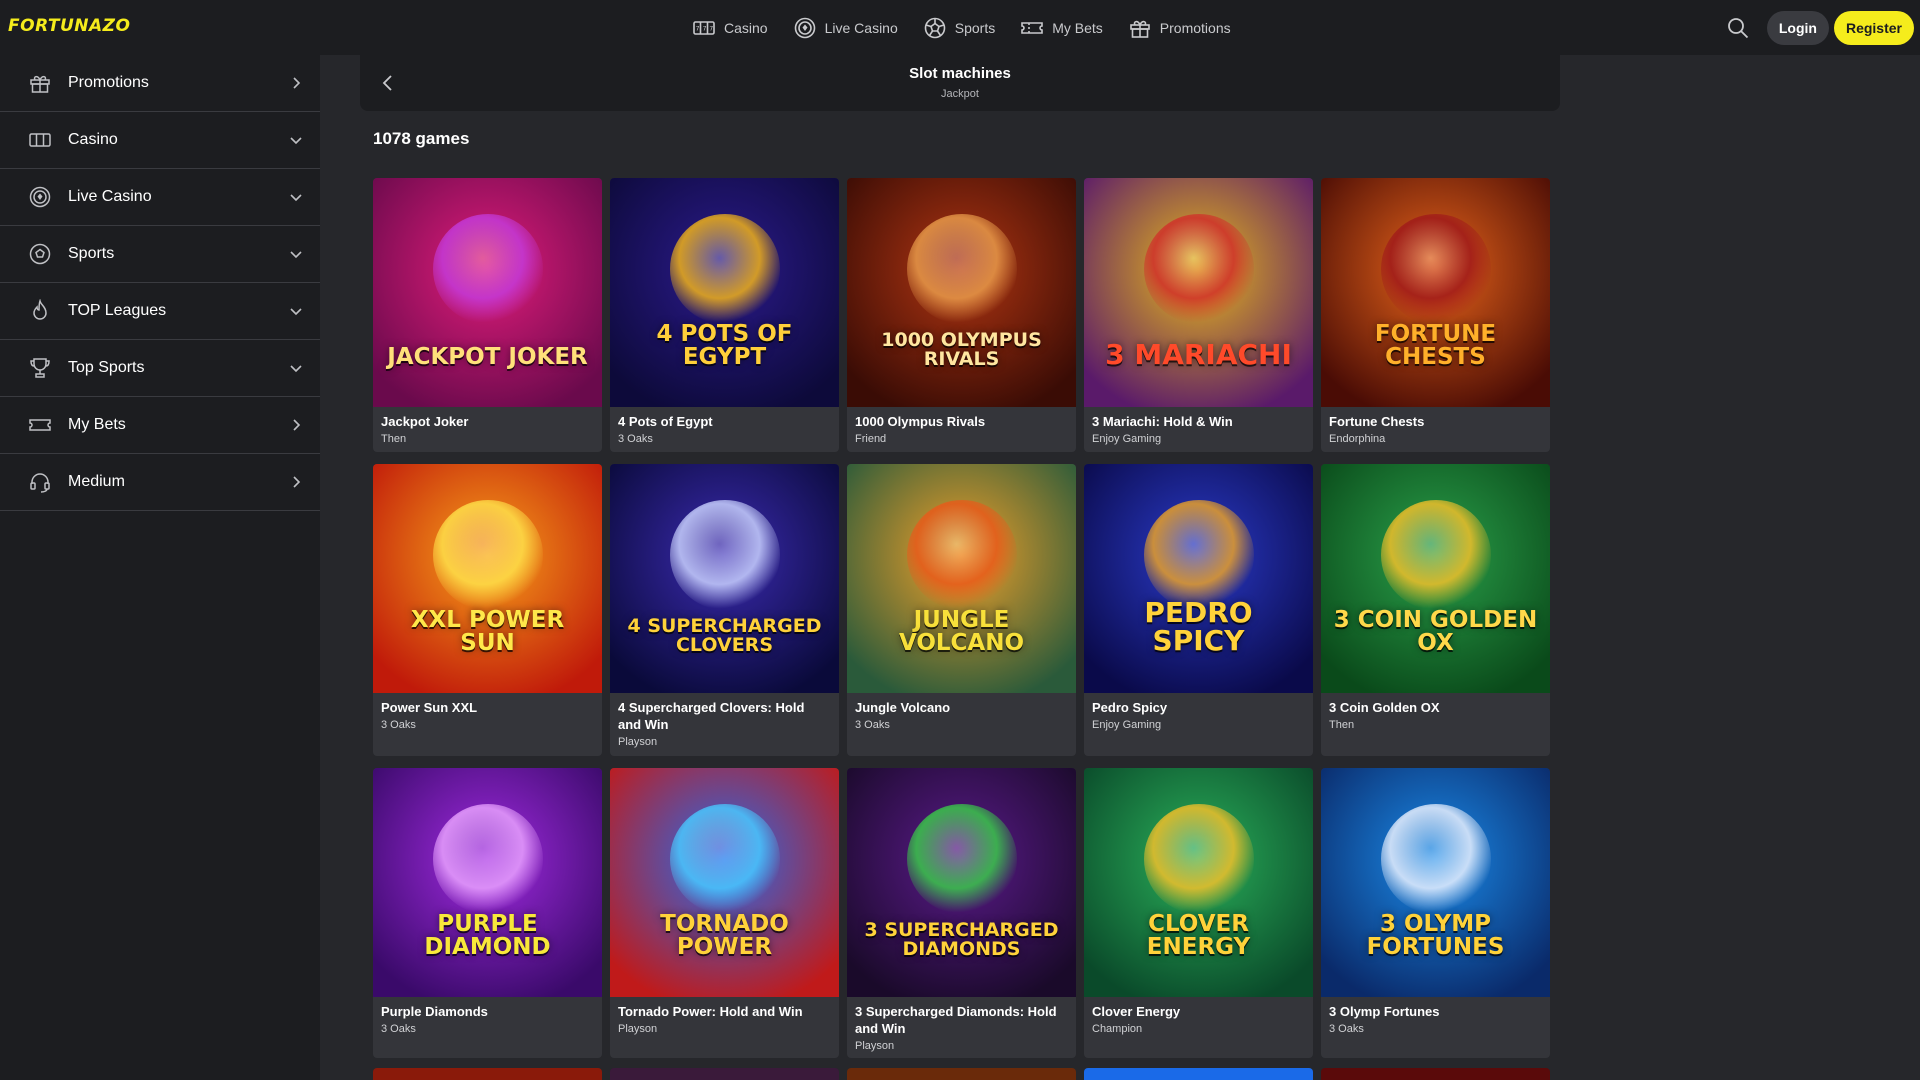 This screenshot has width=1920, height=1080. I want to click on game-provider: Enjoy Gaming, so click(1127, 725).